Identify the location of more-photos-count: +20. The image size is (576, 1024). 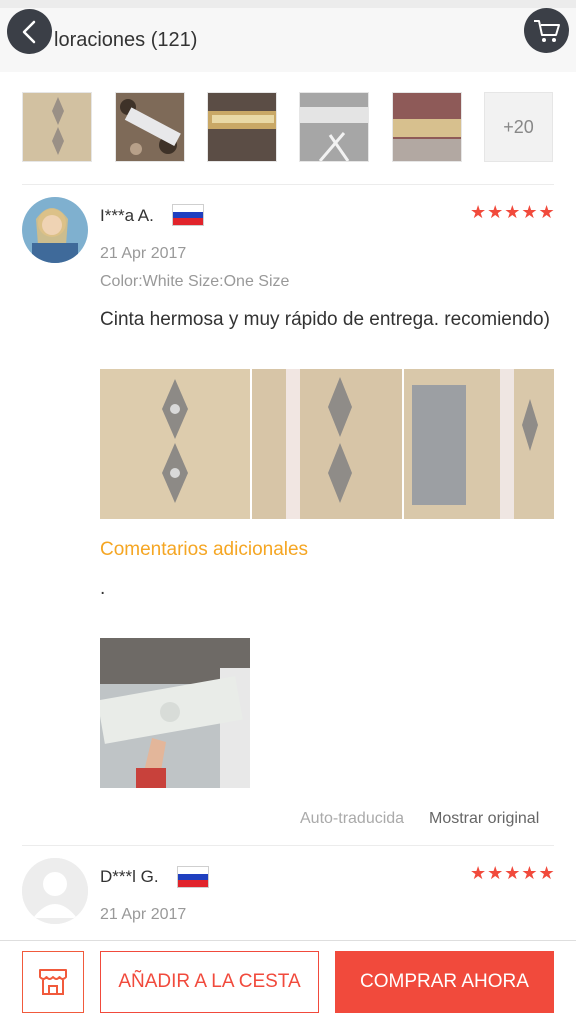
(518, 126).